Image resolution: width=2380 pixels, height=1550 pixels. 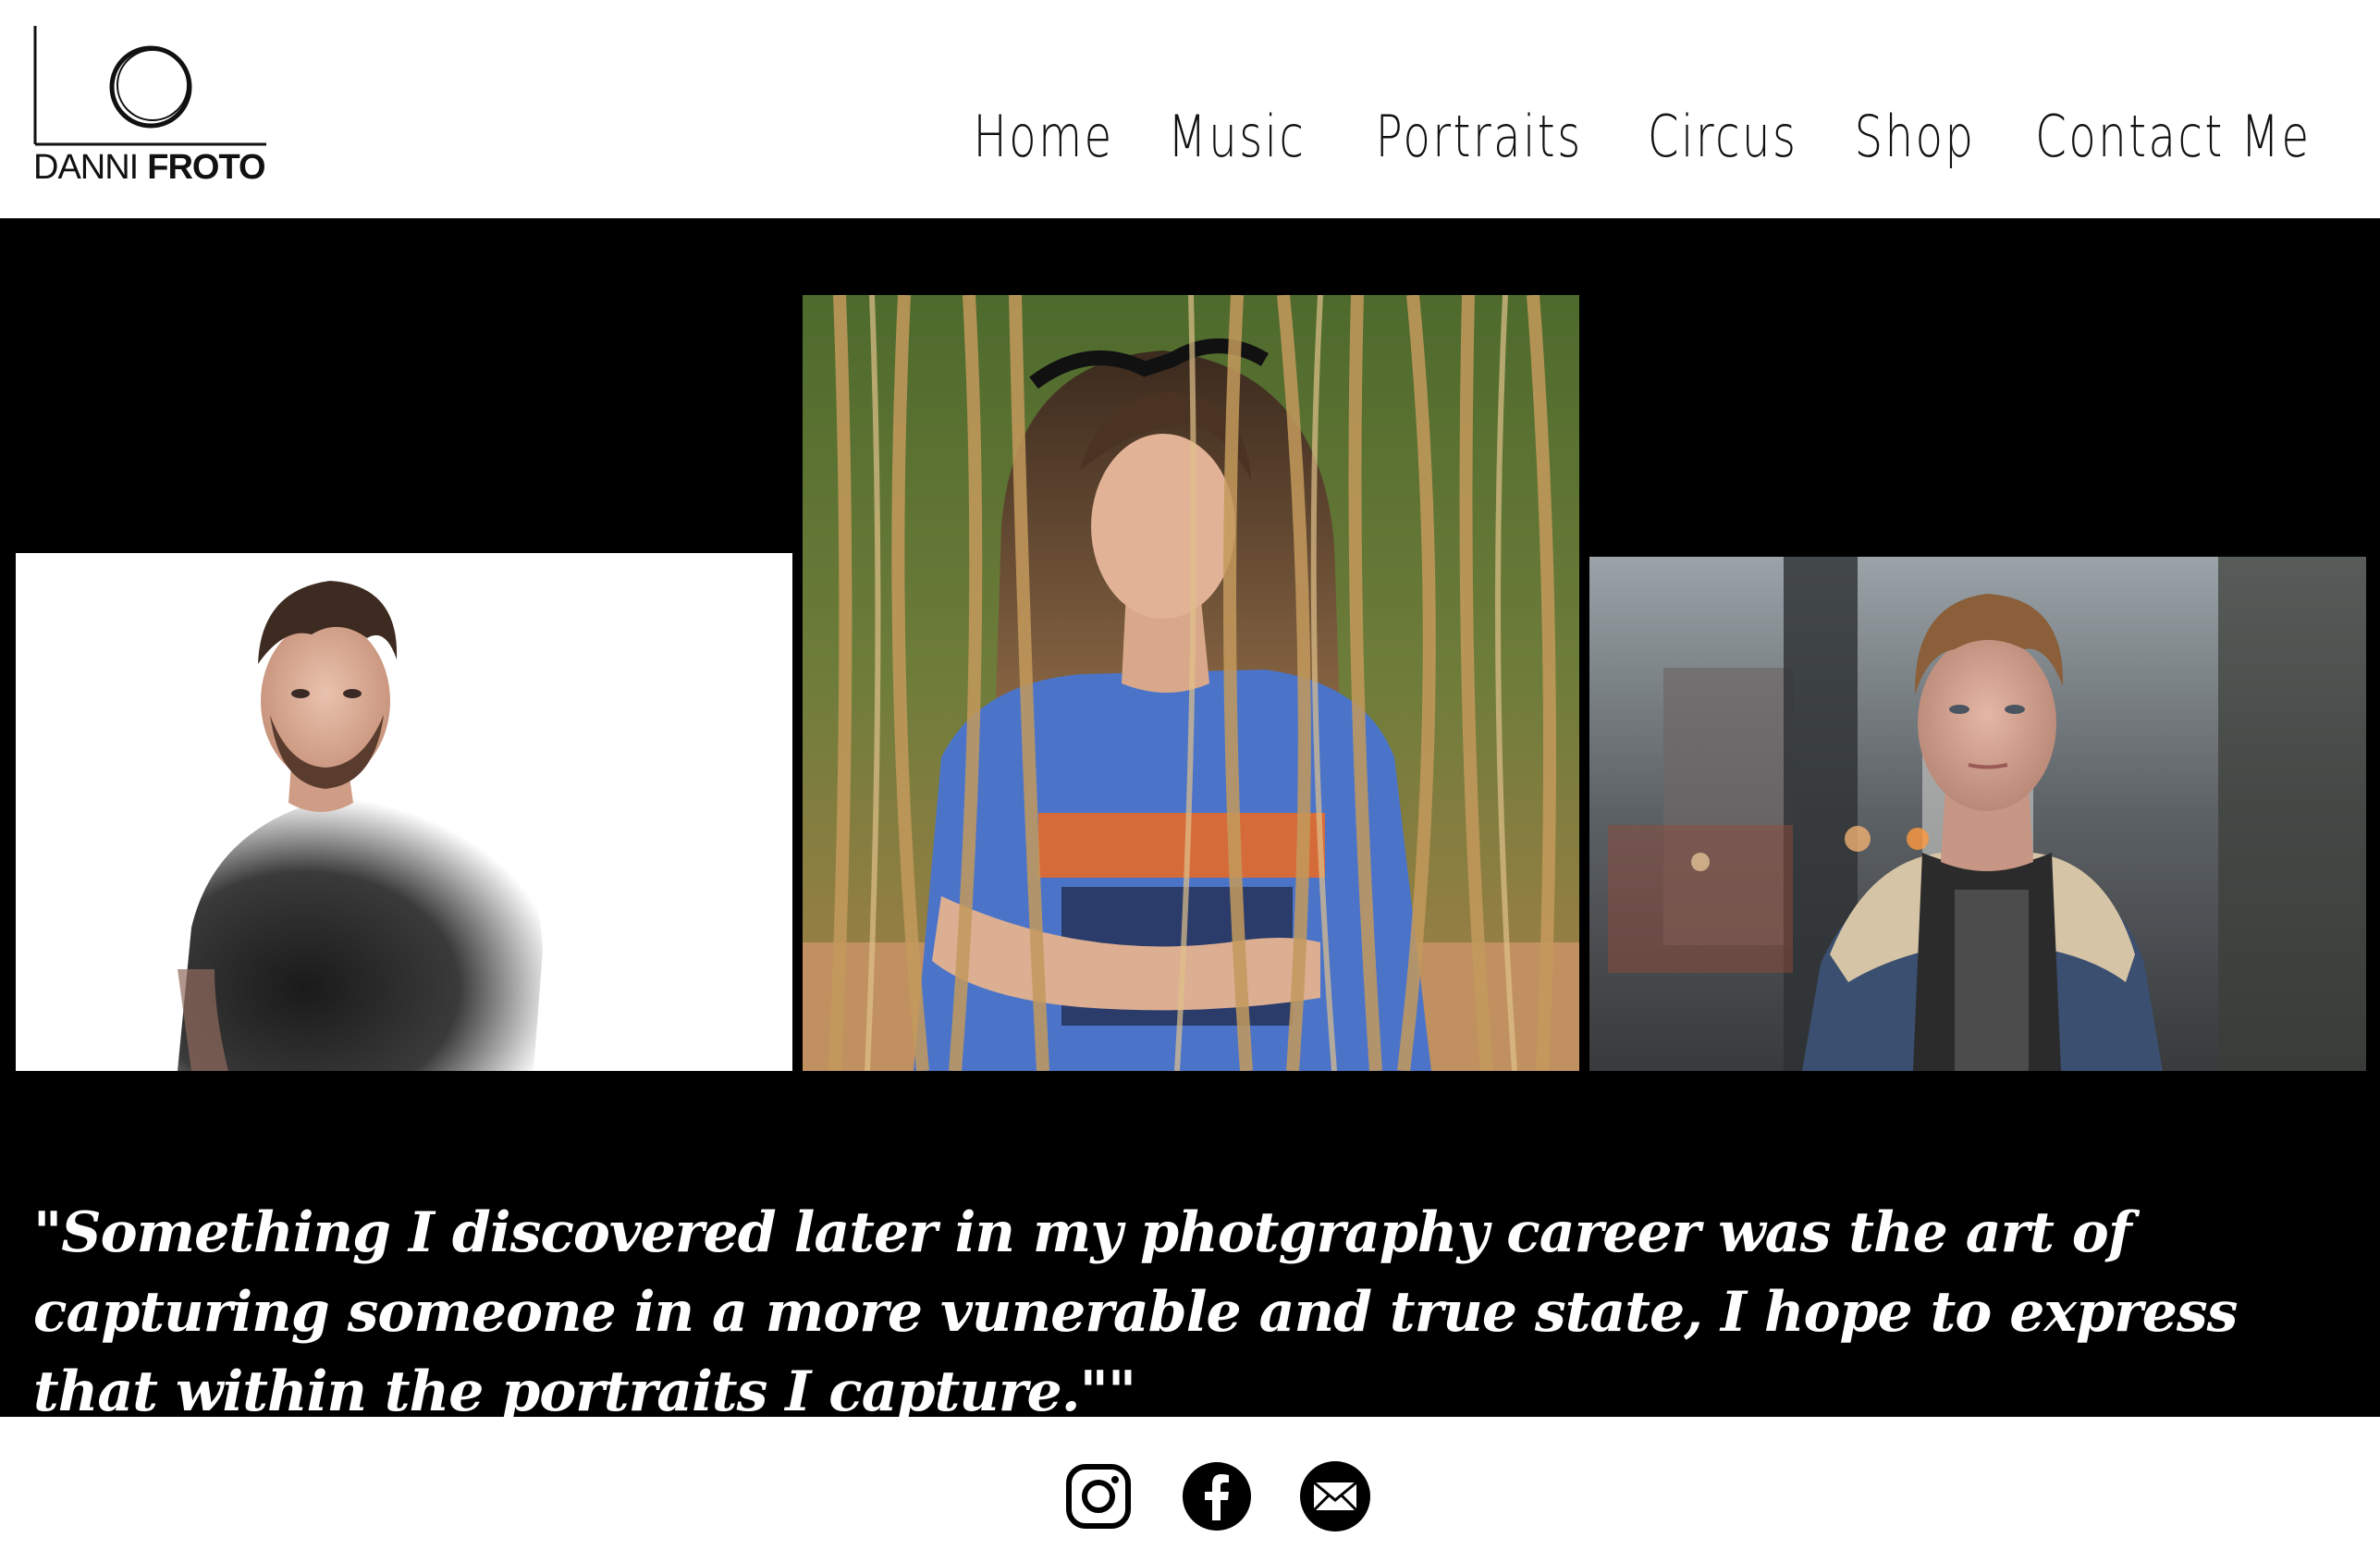 What do you see at coordinates (1915, 137) in the screenshot?
I see `nav-item-shop: Shop` at bounding box center [1915, 137].